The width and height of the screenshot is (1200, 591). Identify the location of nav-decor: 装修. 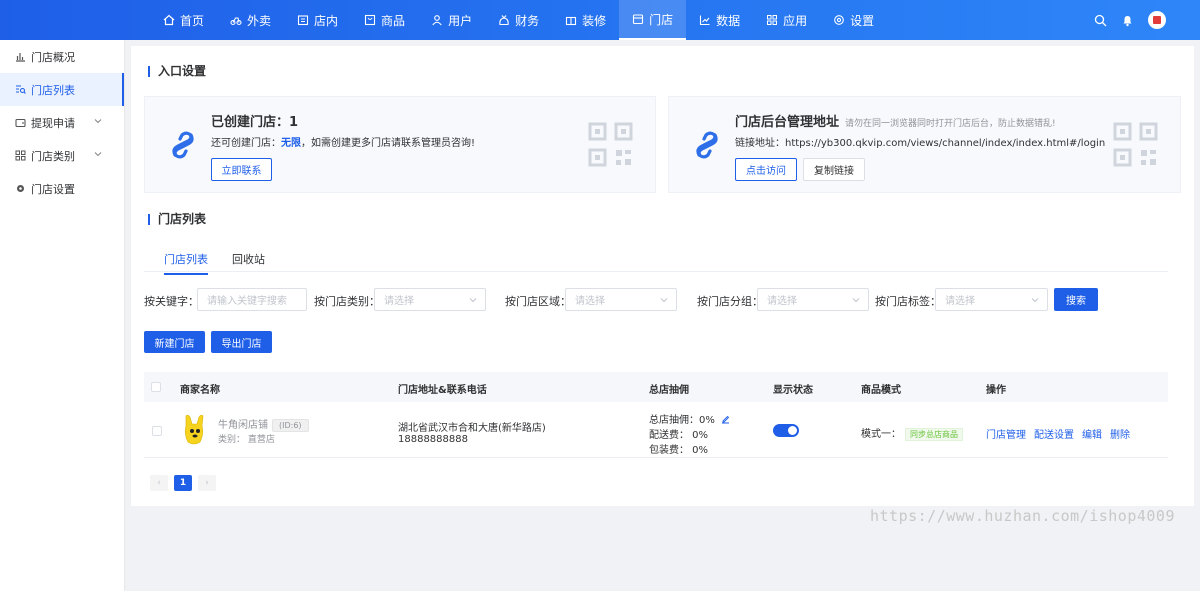
(585, 20).